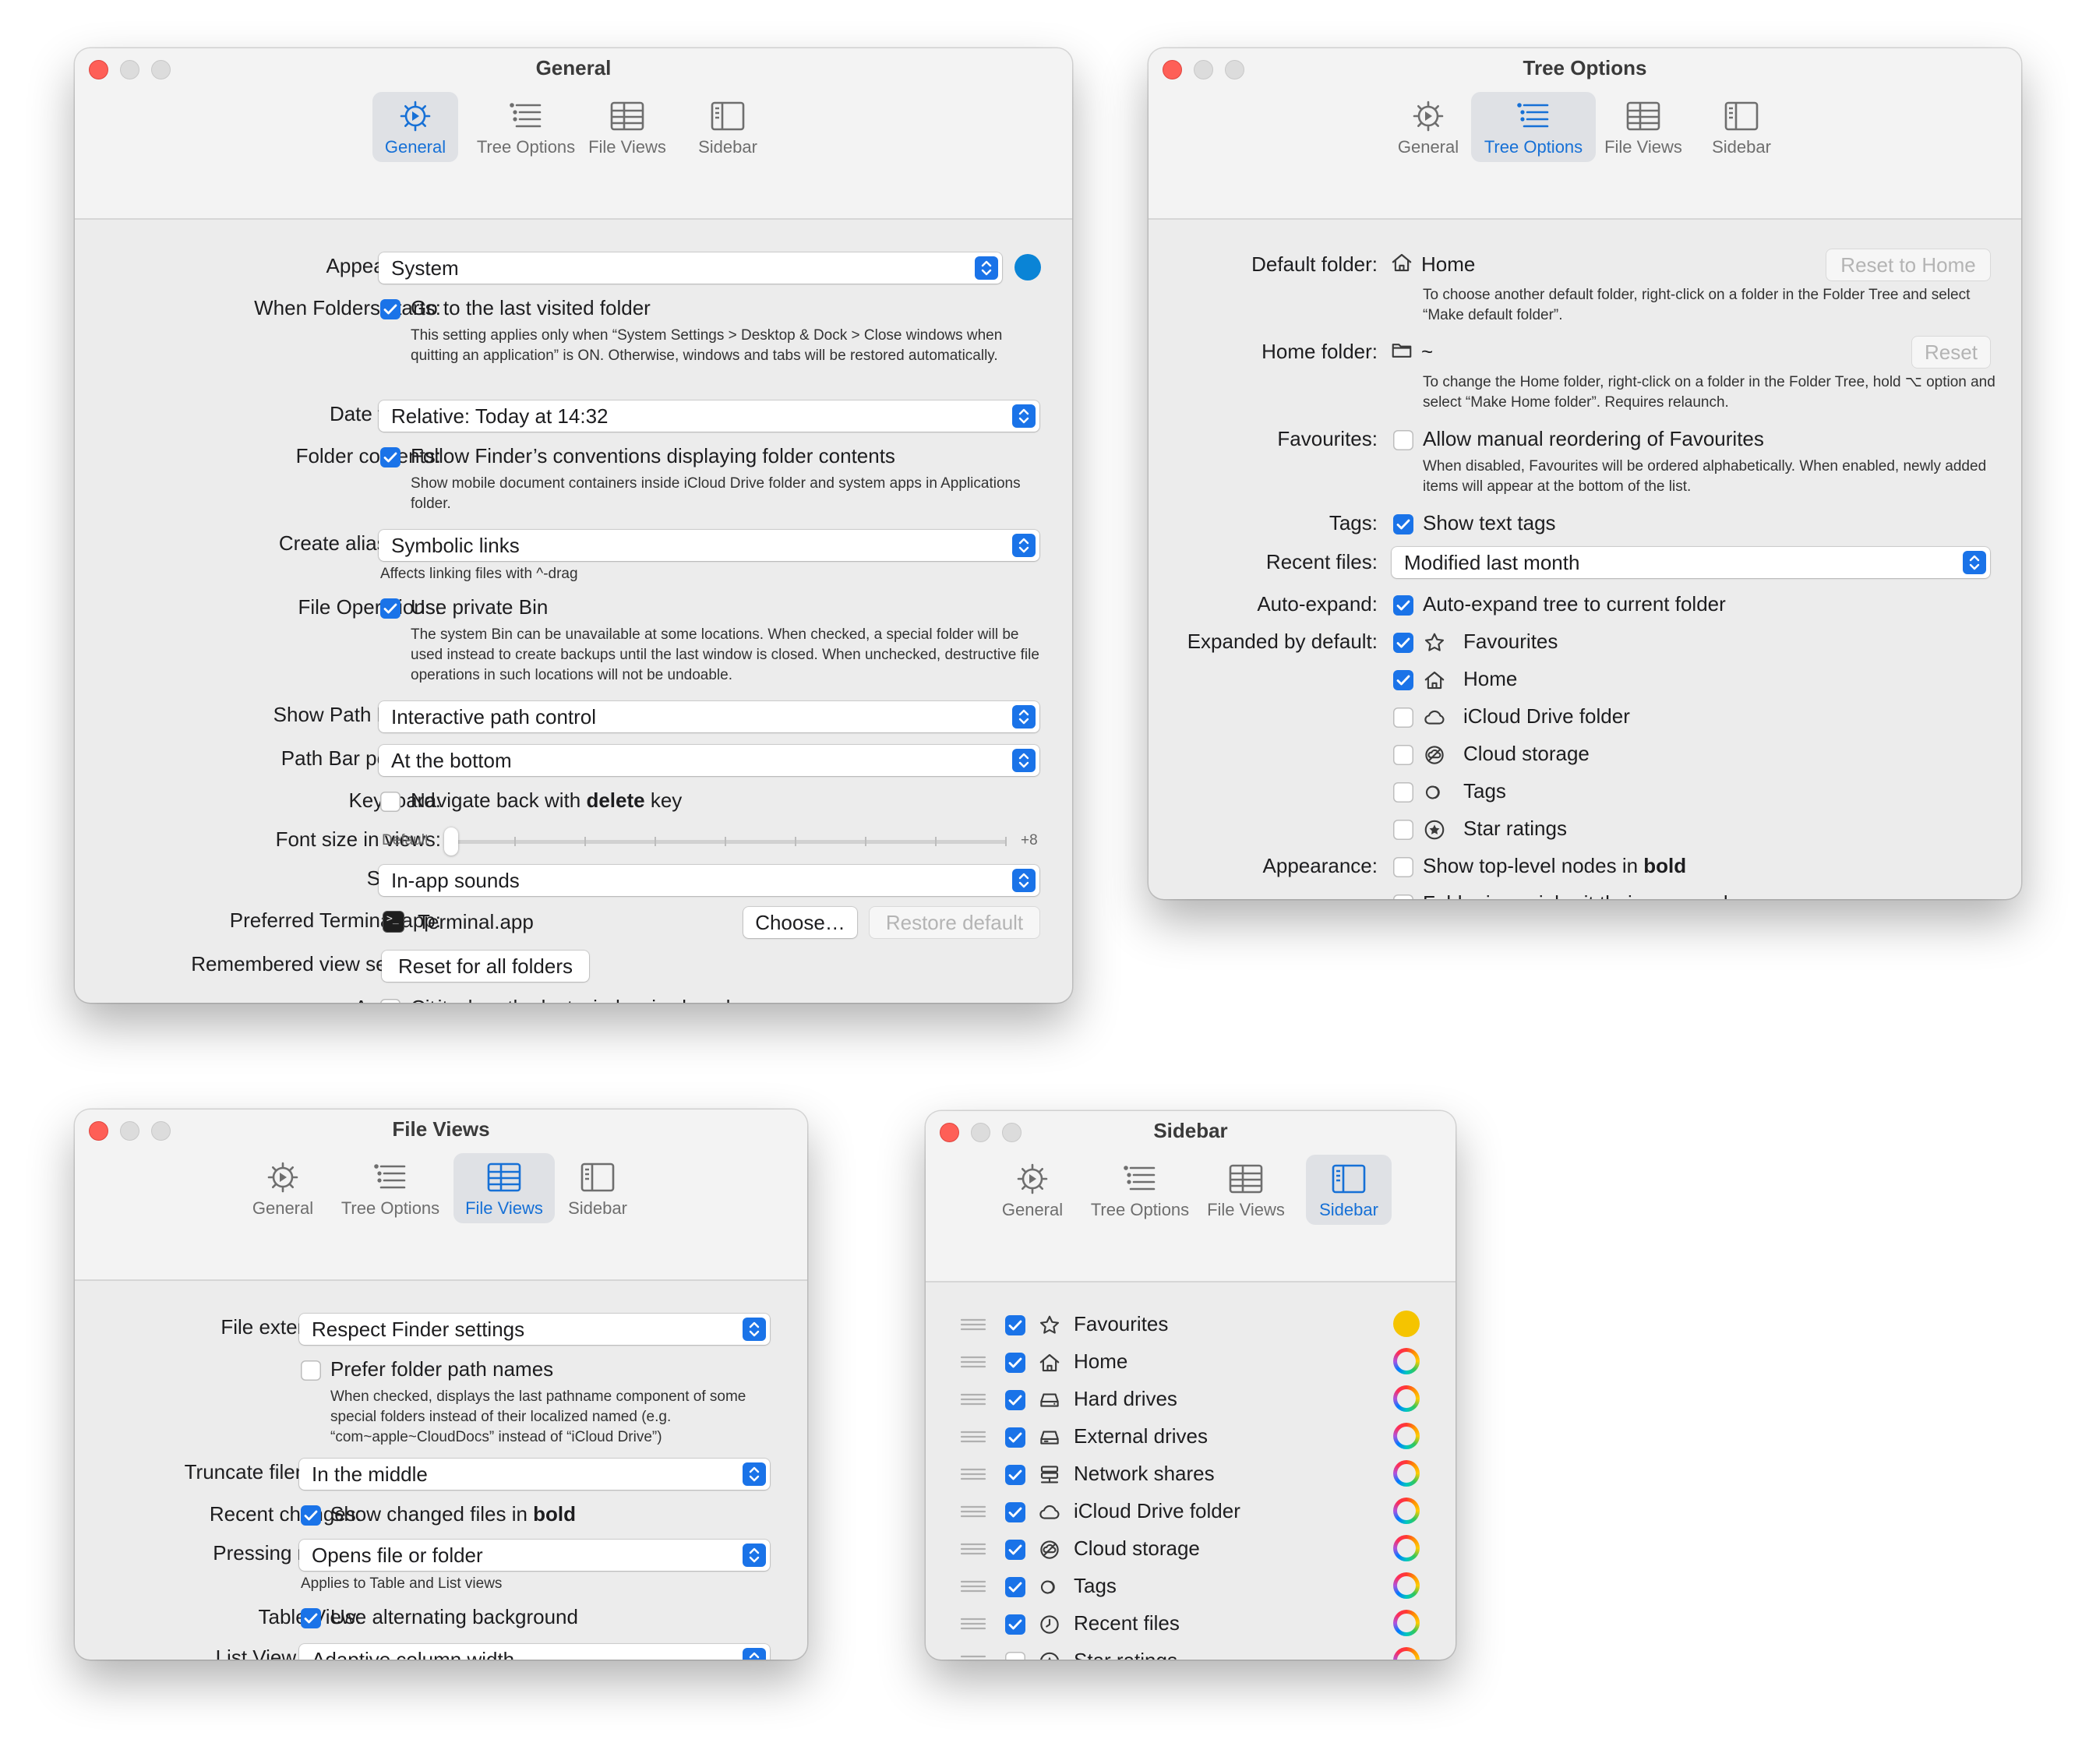 The image size is (2096, 1764). Describe the element at coordinates (1157, 1510) in the screenshot. I see `sidebar-item-label: iCloud Drive folder` at that location.